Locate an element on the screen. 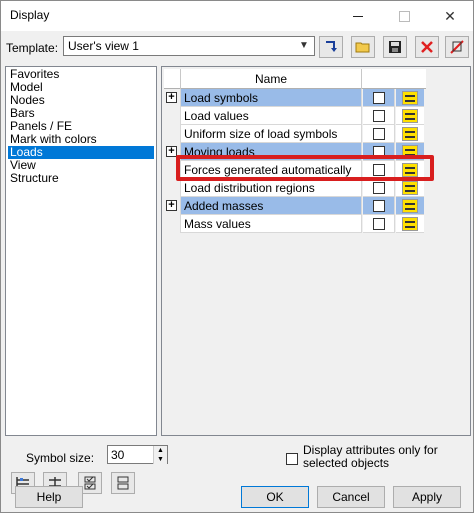 The height and width of the screenshot is (513, 474). grid-row-added-masses: + Added masses is located at coordinates (295, 206).